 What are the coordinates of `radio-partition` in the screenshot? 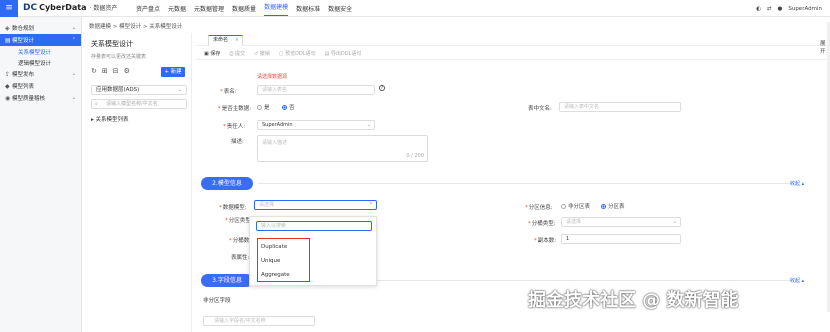 It's located at (603, 206).